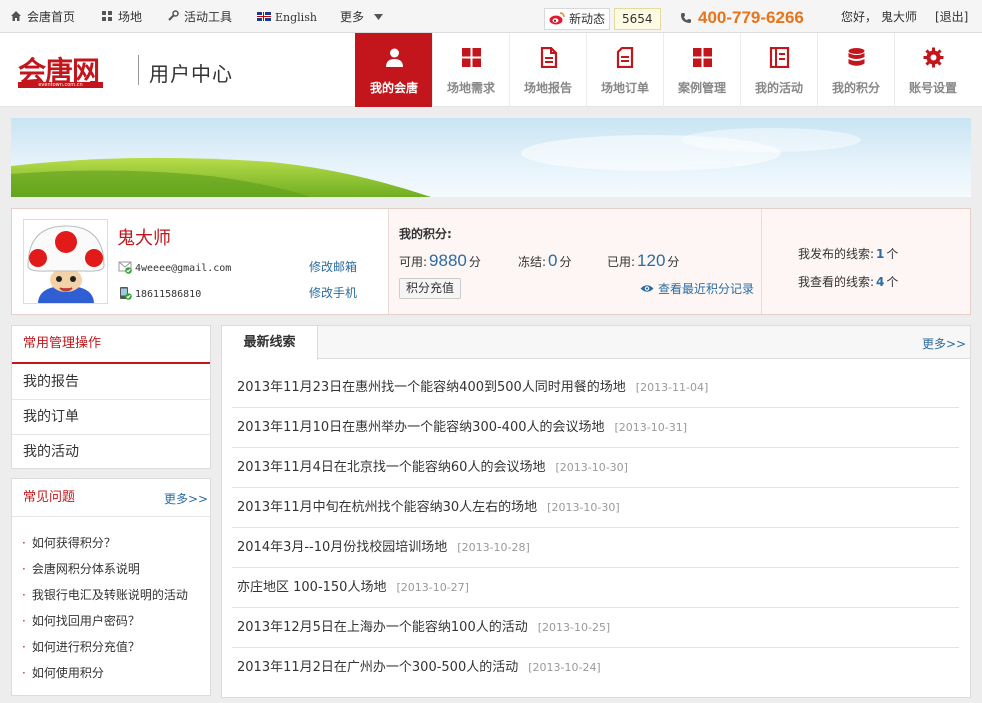  I want to click on tools-link: 活动工具, so click(199, 16).